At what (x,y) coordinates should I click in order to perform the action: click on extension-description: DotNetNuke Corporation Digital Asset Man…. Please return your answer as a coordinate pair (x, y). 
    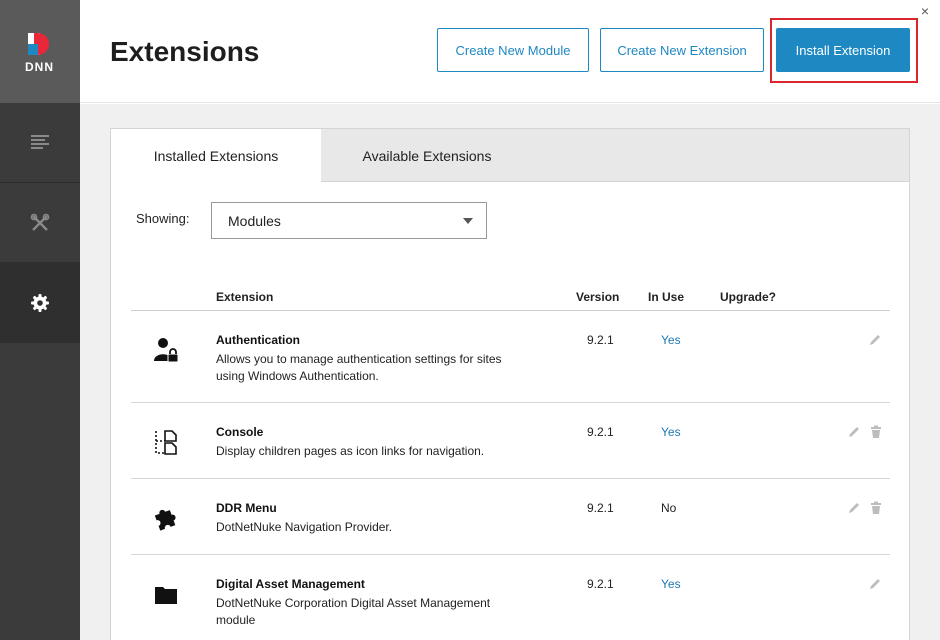
    Looking at the image, I should click on (353, 611).